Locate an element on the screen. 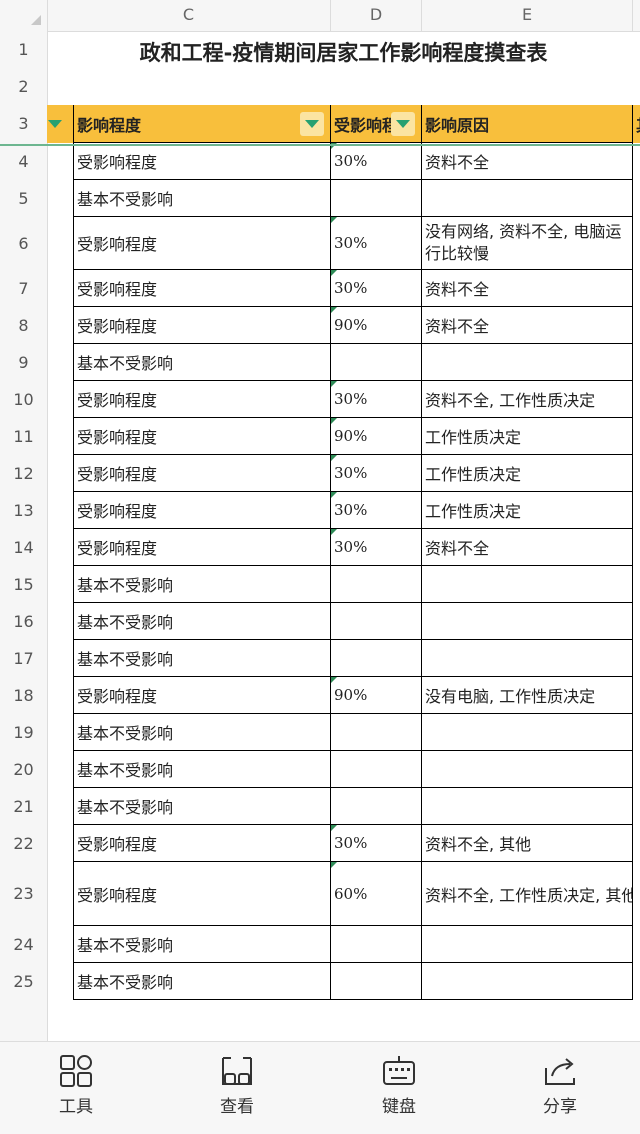 This screenshot has height=1134, width=640. row-number: 9 is located at coordinates (23, 362).